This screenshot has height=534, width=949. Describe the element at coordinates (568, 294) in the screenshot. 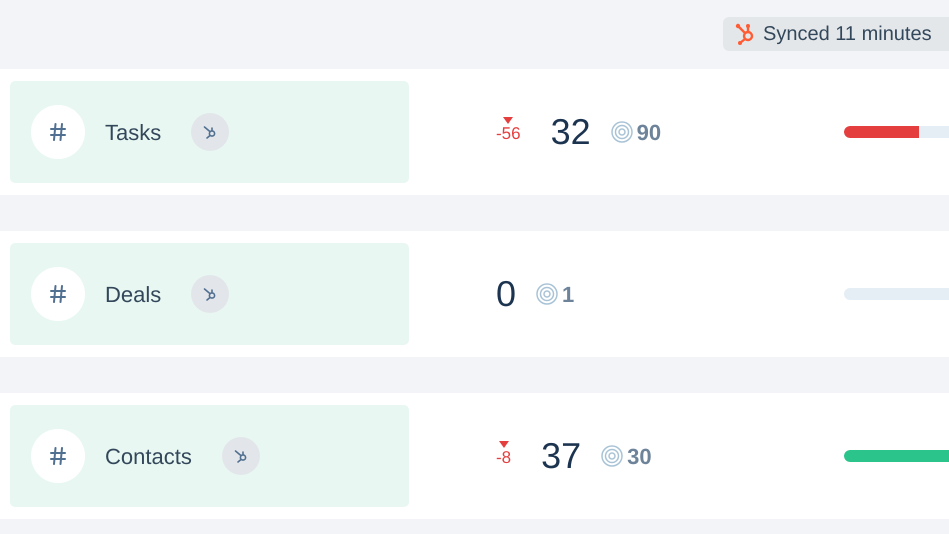

I see `target-value: 1` at that location.